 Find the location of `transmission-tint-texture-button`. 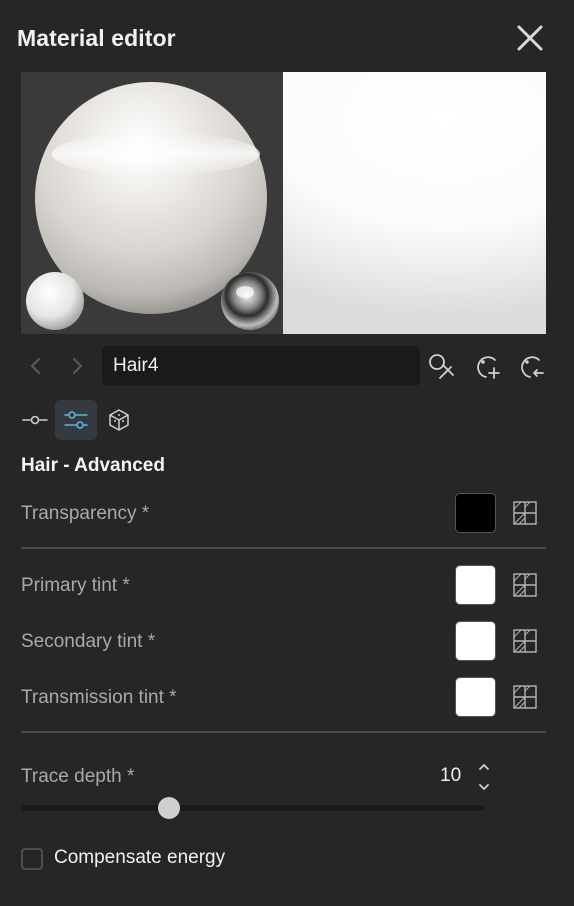

transmission-tint-texture-button is located at coordinates (525, 697).